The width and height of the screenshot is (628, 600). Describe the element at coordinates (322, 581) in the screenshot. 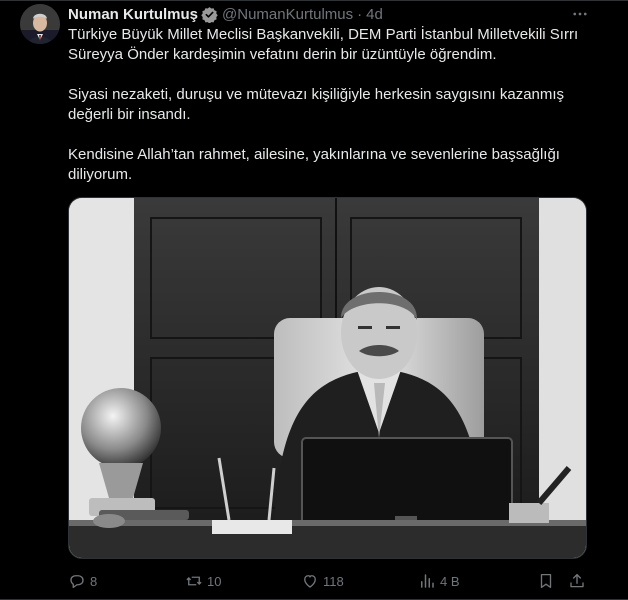

I see `like-button: 118` at that location.